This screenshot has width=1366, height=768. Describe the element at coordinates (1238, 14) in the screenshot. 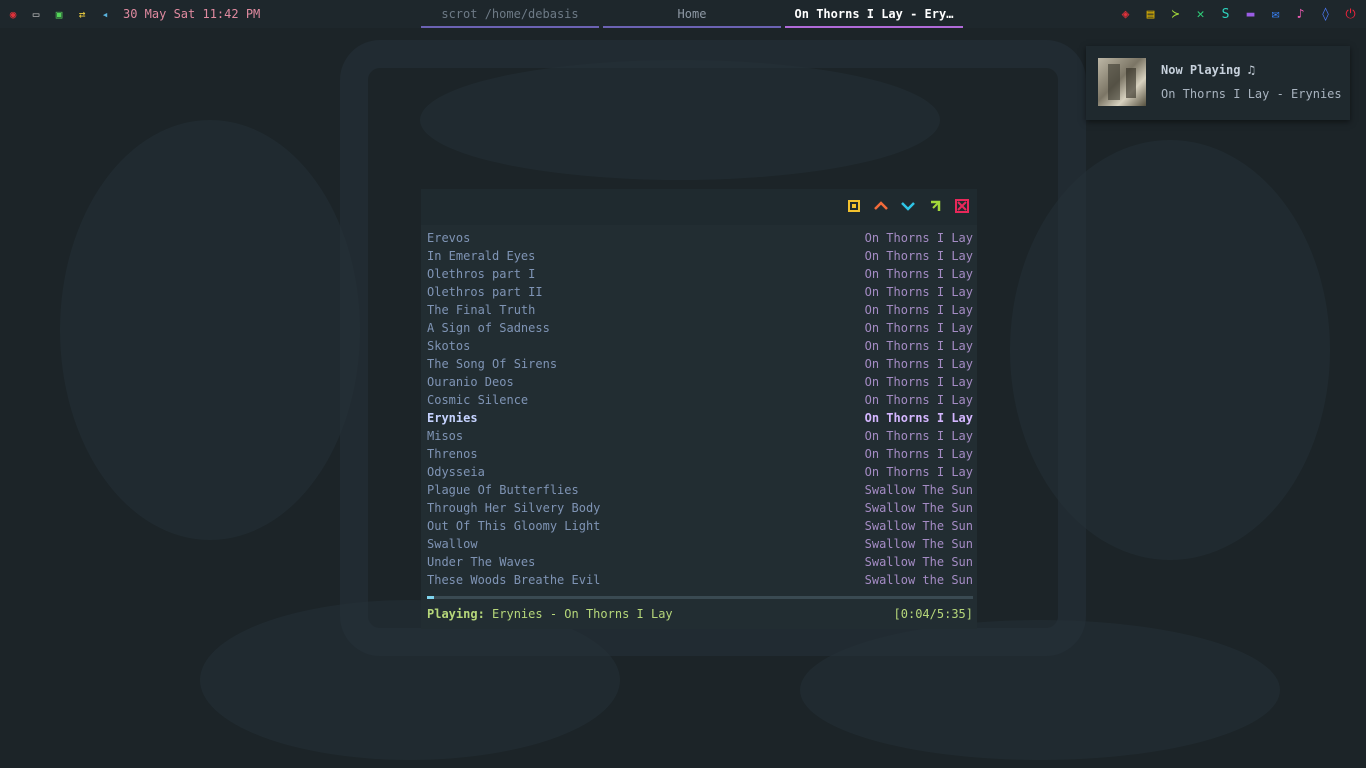

I see `app-launcher: ◈ ▤ ≻ ✕ S ▬ ✉ ♪ ◊ ⏻` at that location.